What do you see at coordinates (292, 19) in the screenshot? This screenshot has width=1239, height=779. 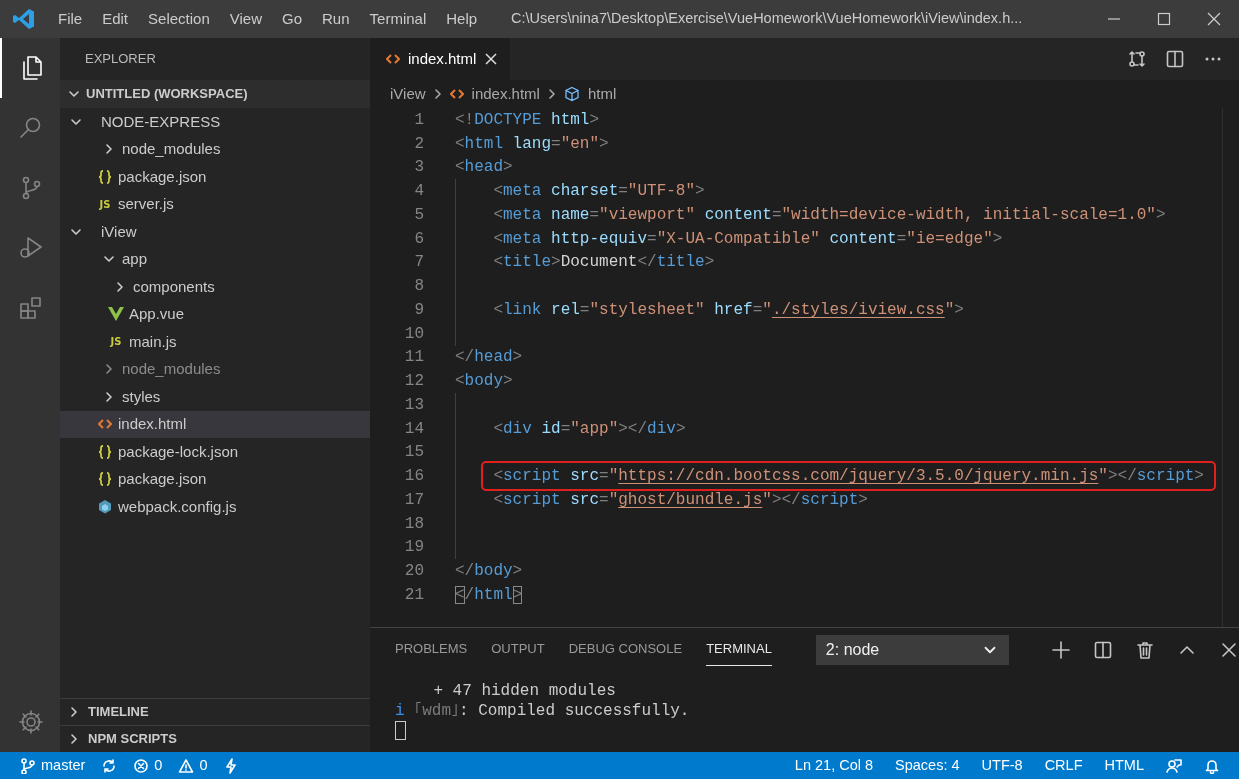 I see `menu-item: Go` at bounding box center [292, 19].